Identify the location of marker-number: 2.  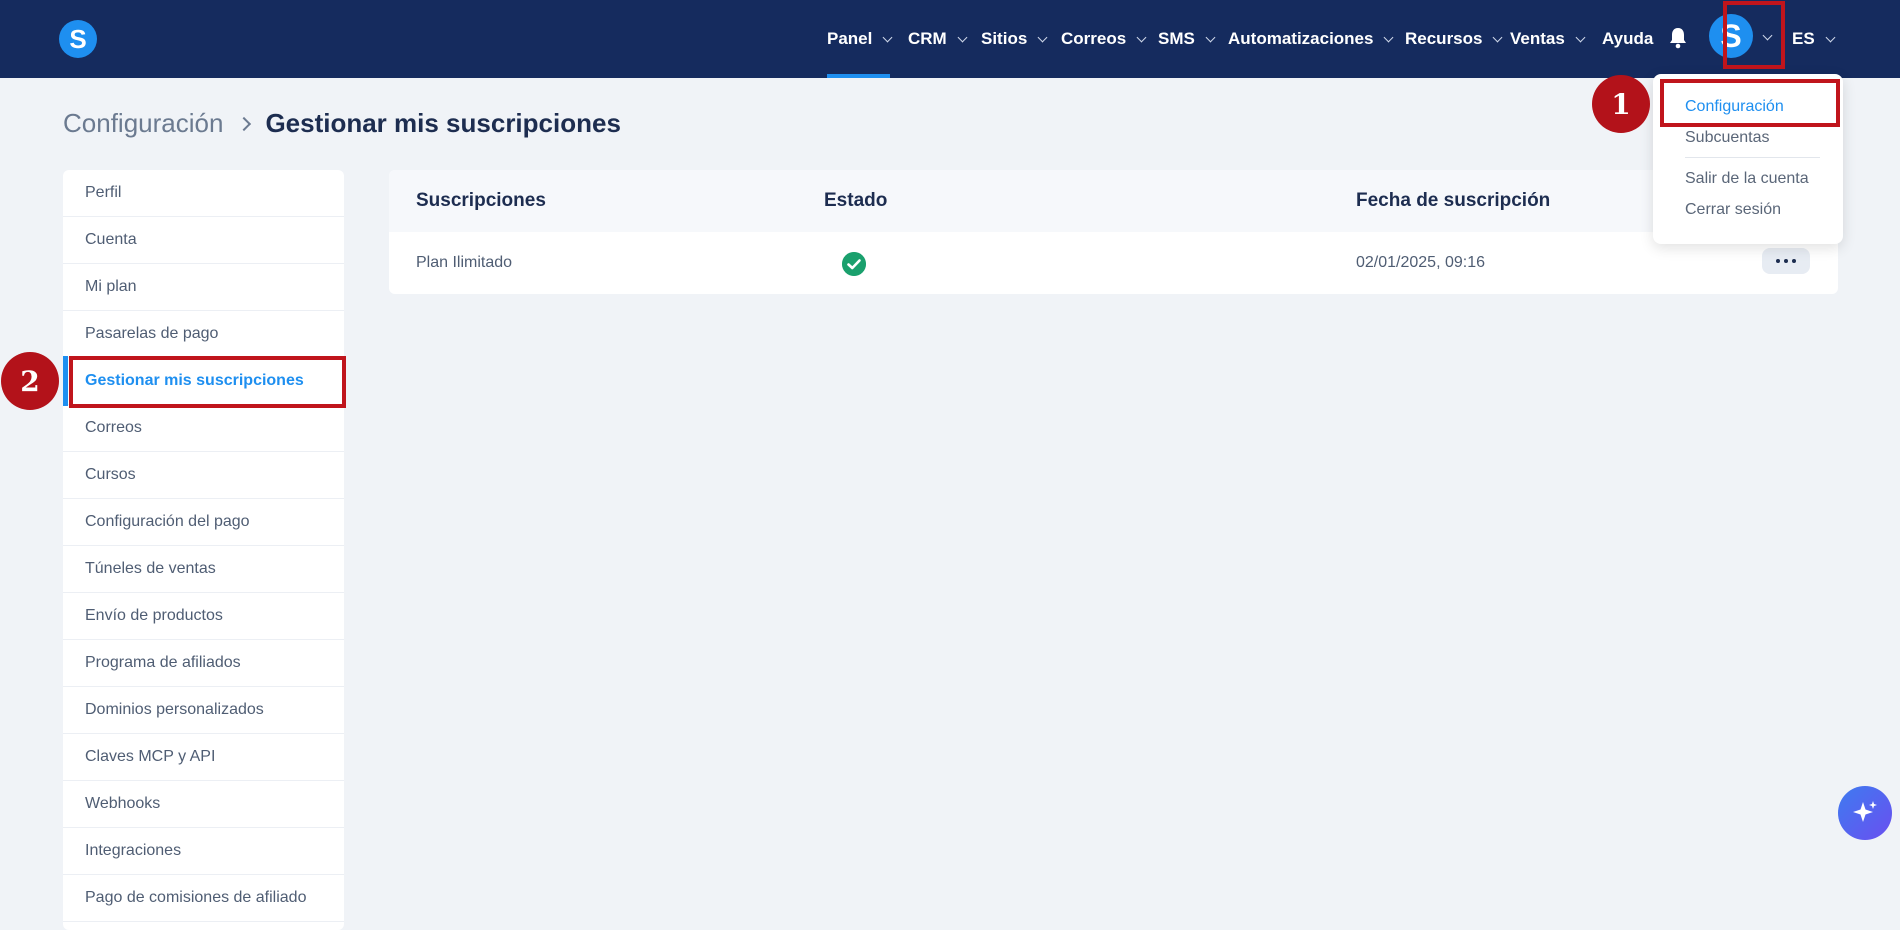
(30, 381).